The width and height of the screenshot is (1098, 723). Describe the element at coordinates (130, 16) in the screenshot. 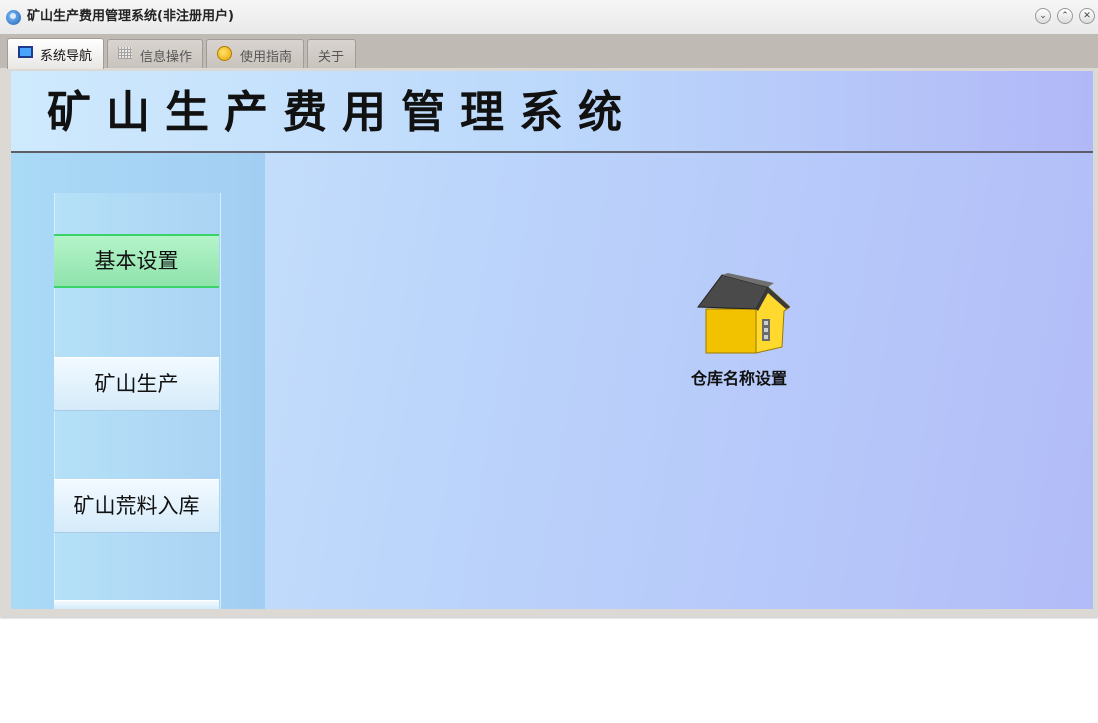

I see `window-title: 矿山生产费用管理系统(非注册用户)` at that location.